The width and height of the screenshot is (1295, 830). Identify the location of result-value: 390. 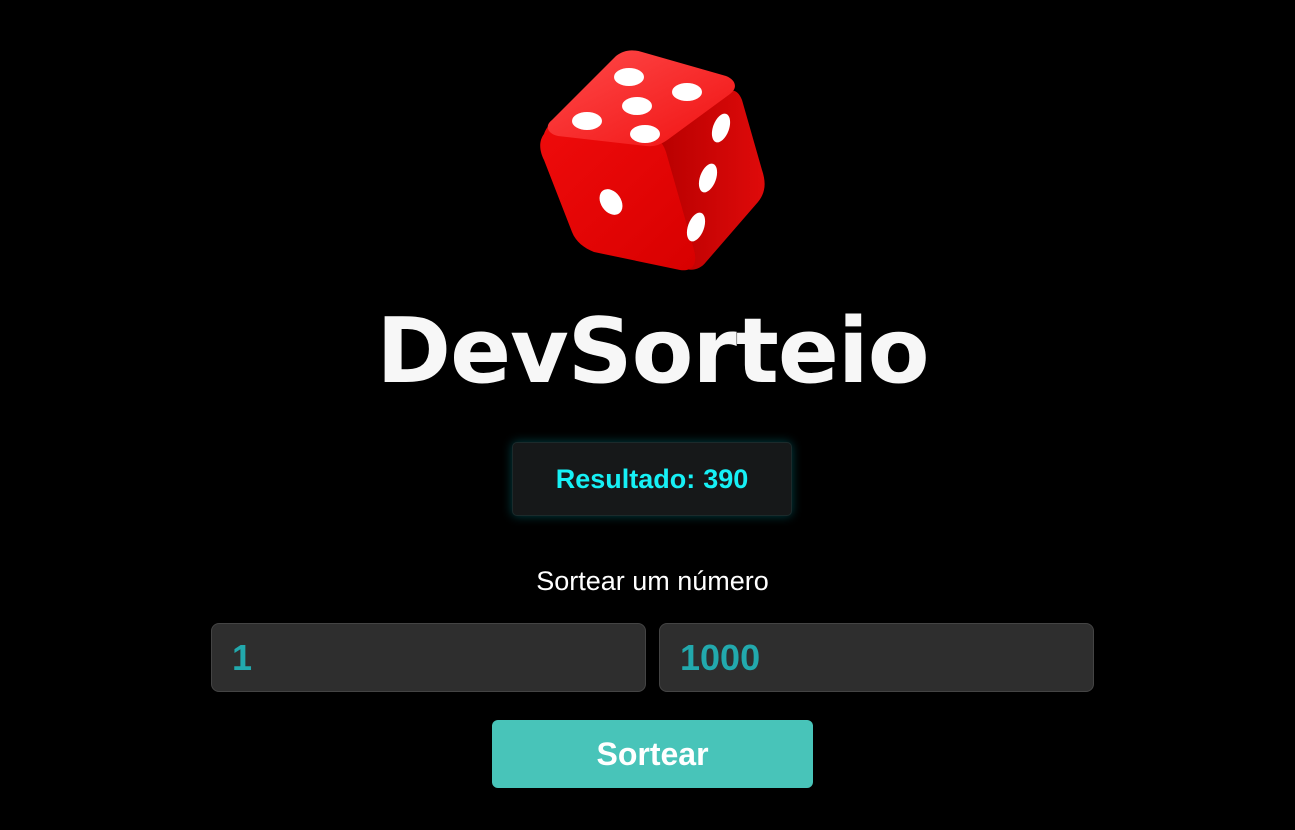
(726, 478).